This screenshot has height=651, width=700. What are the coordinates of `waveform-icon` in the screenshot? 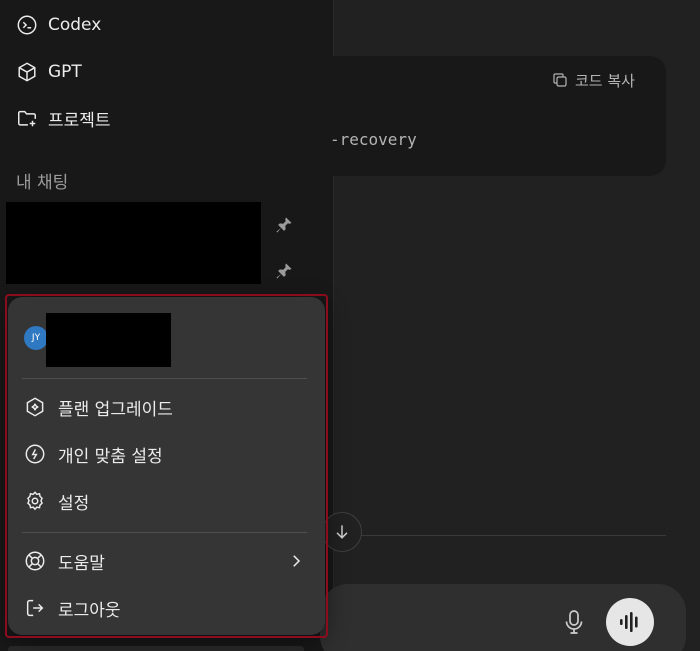 It's located at (629, 622).